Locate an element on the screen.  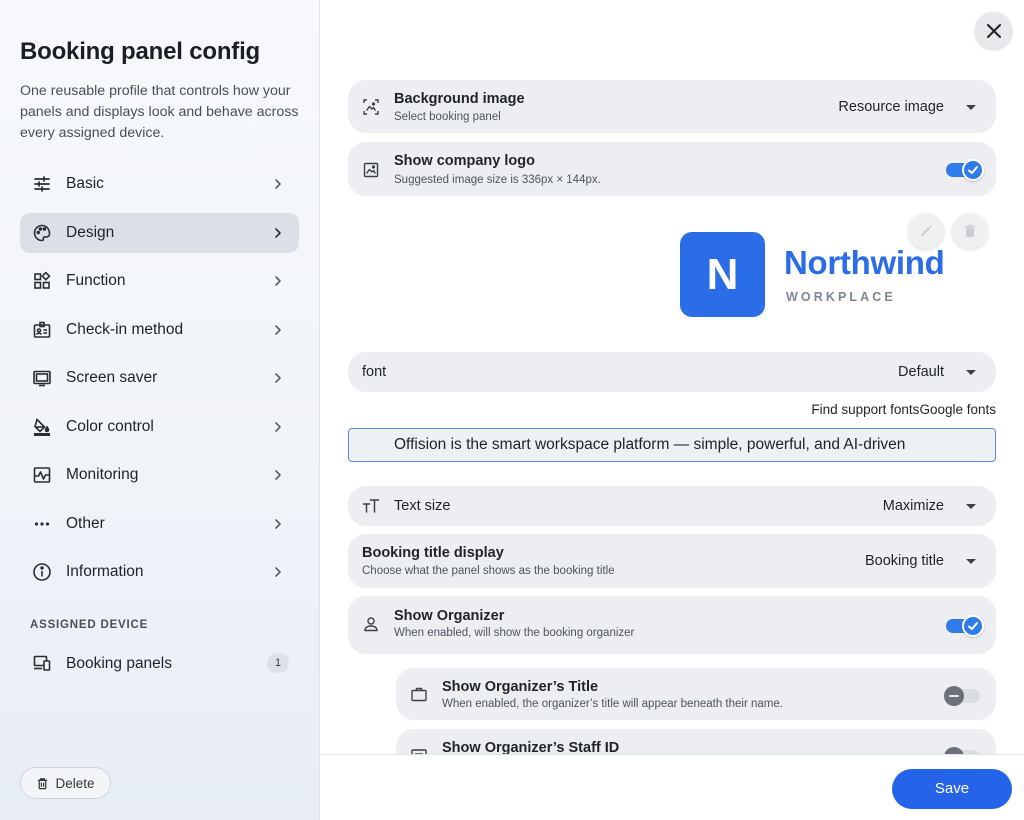
sidebar-item-label: Other is located at coordinates (85, 523).